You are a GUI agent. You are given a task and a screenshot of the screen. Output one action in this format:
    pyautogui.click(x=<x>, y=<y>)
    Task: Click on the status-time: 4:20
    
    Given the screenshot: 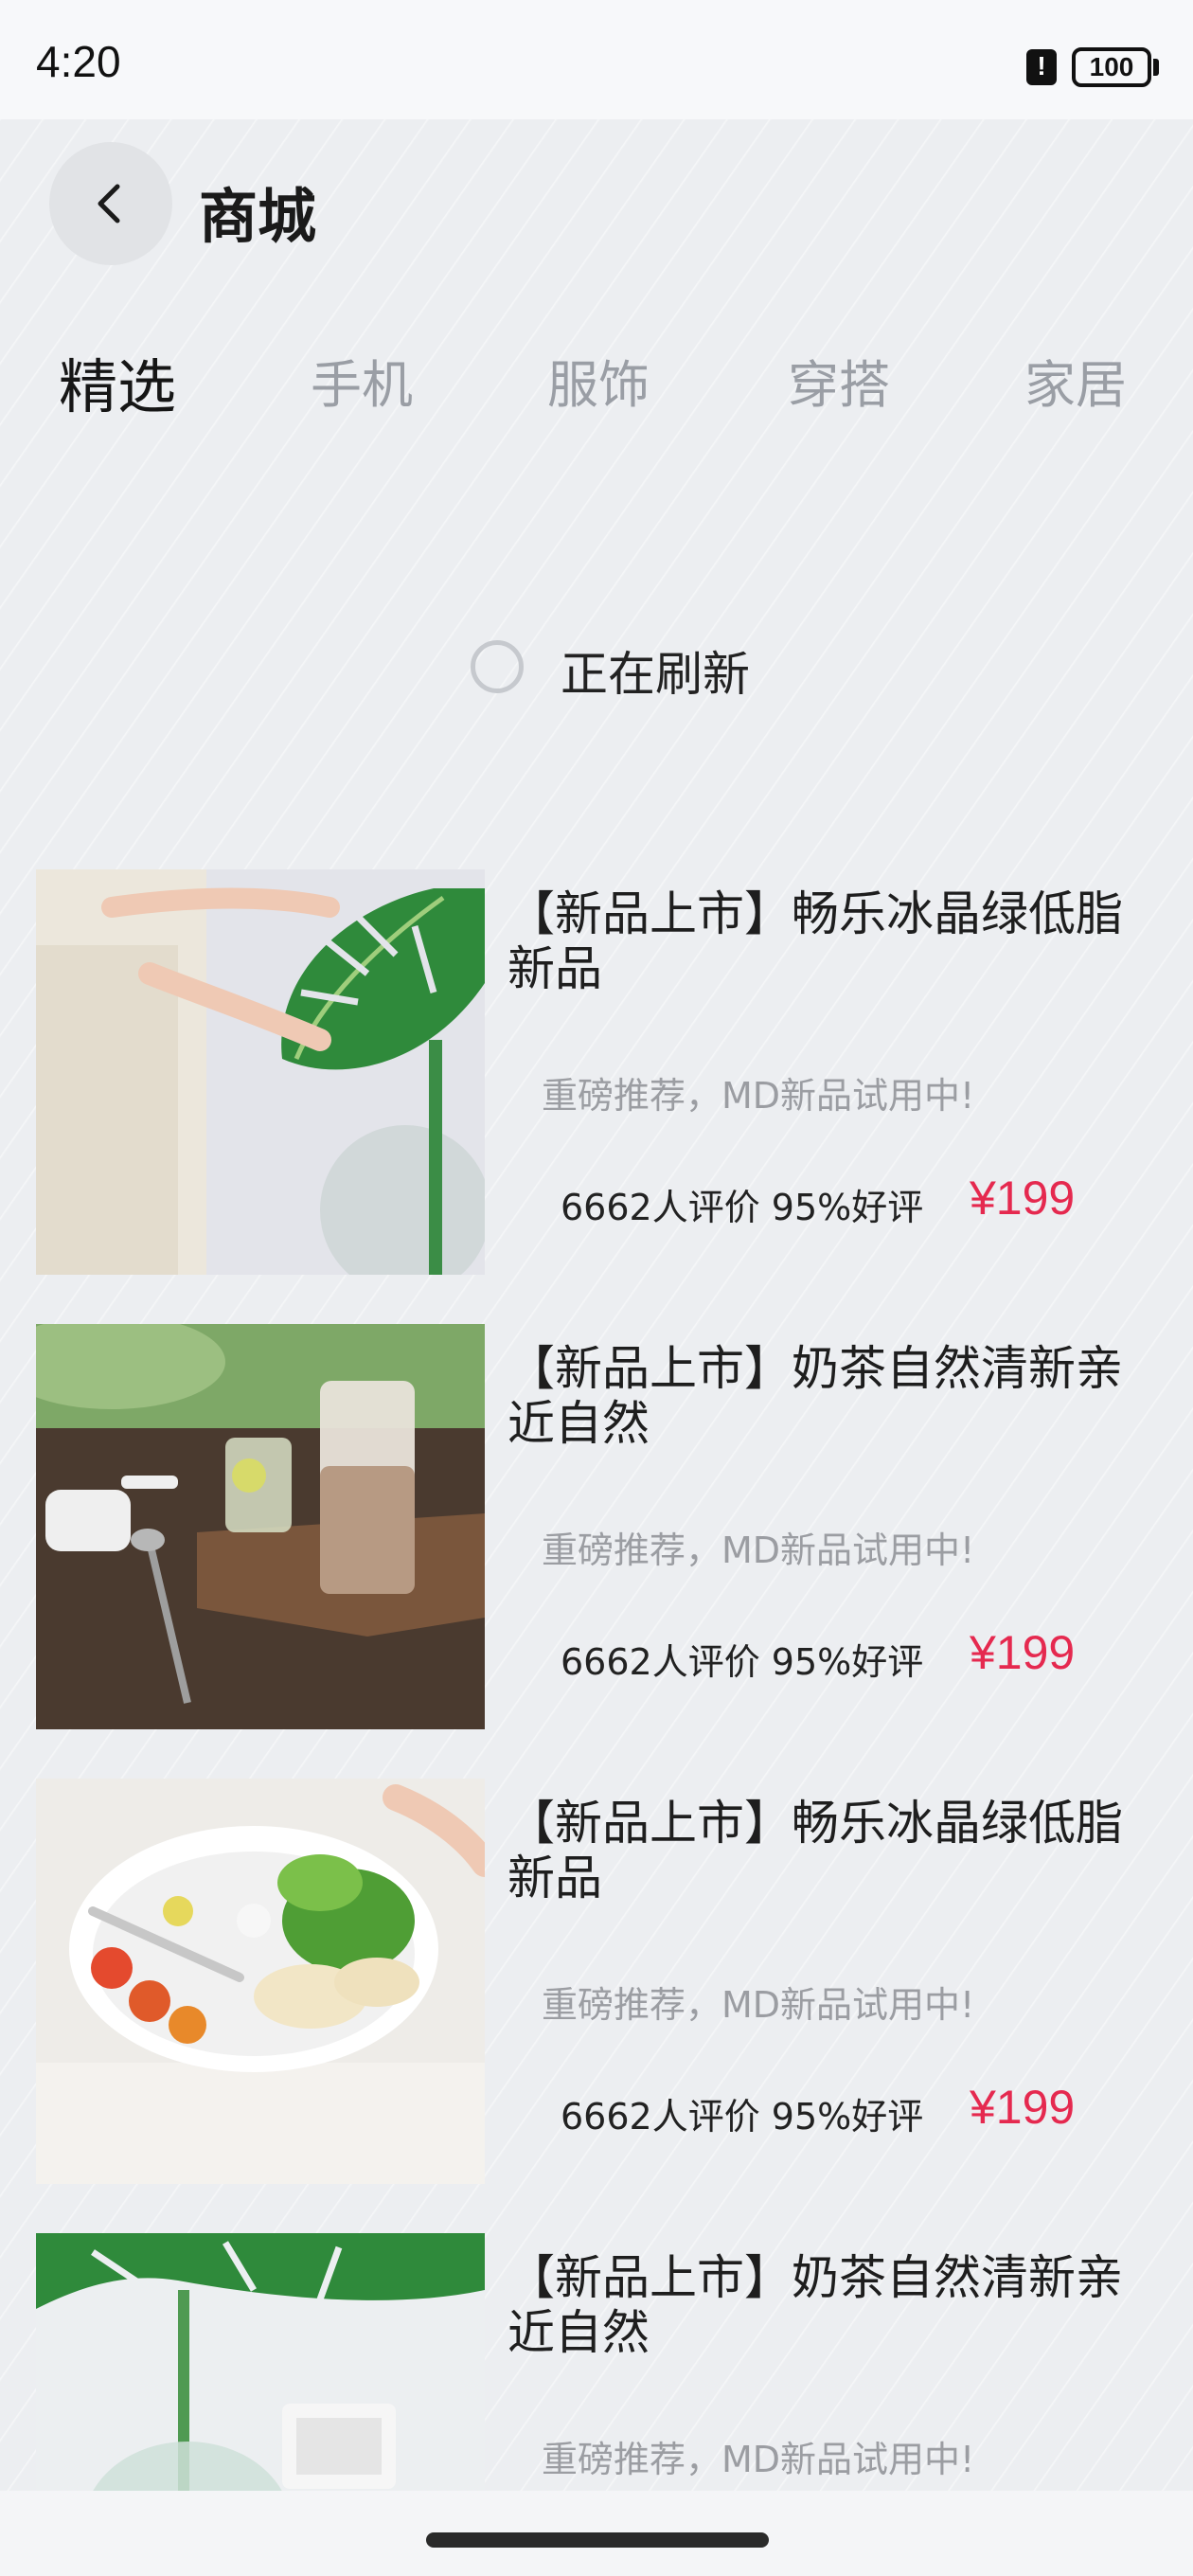 What is the action you would take?
    pyautogui.click(x=78, y=61)
    